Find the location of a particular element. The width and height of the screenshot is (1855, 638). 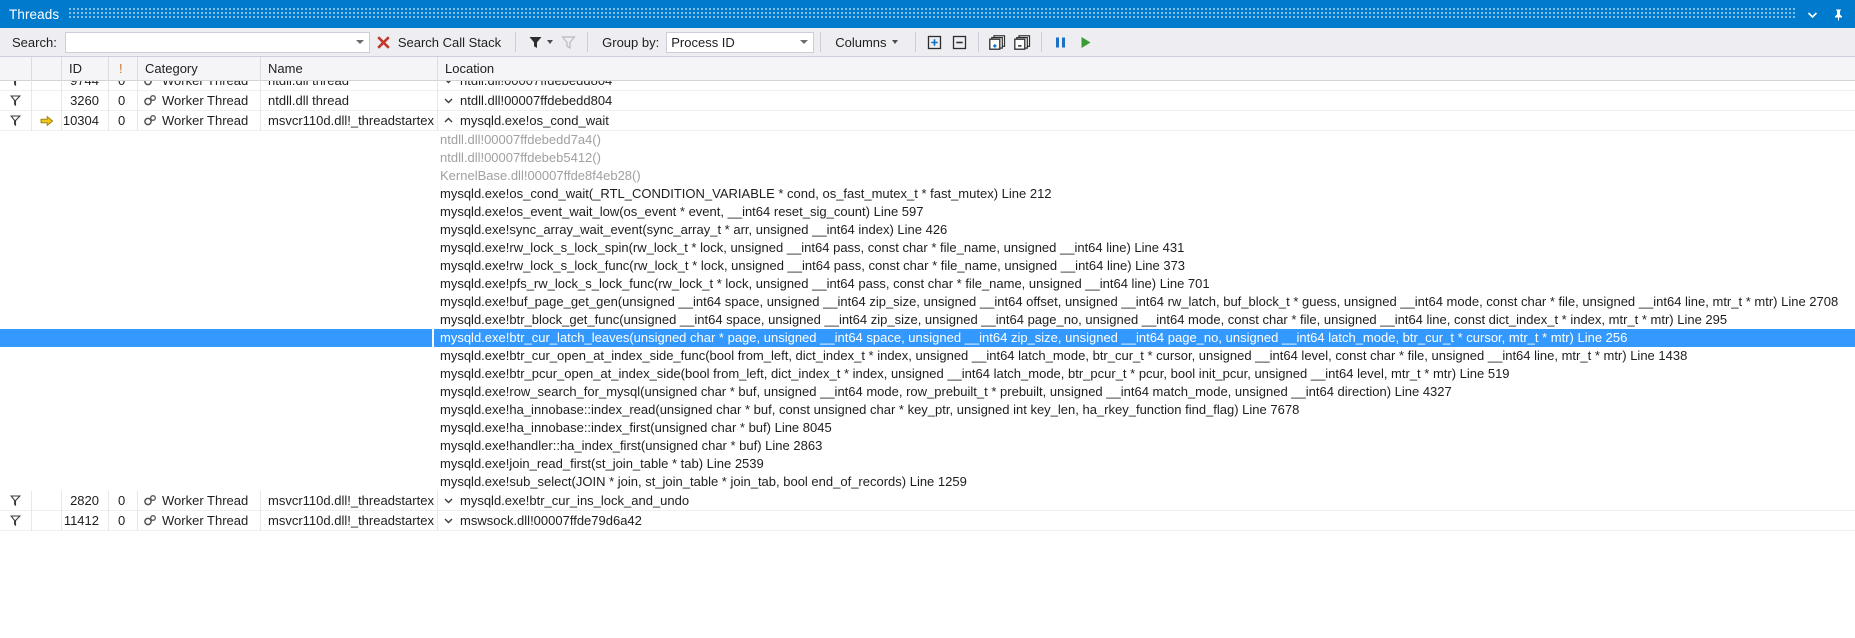

pin-icon is located at coordinates (1838, 14).